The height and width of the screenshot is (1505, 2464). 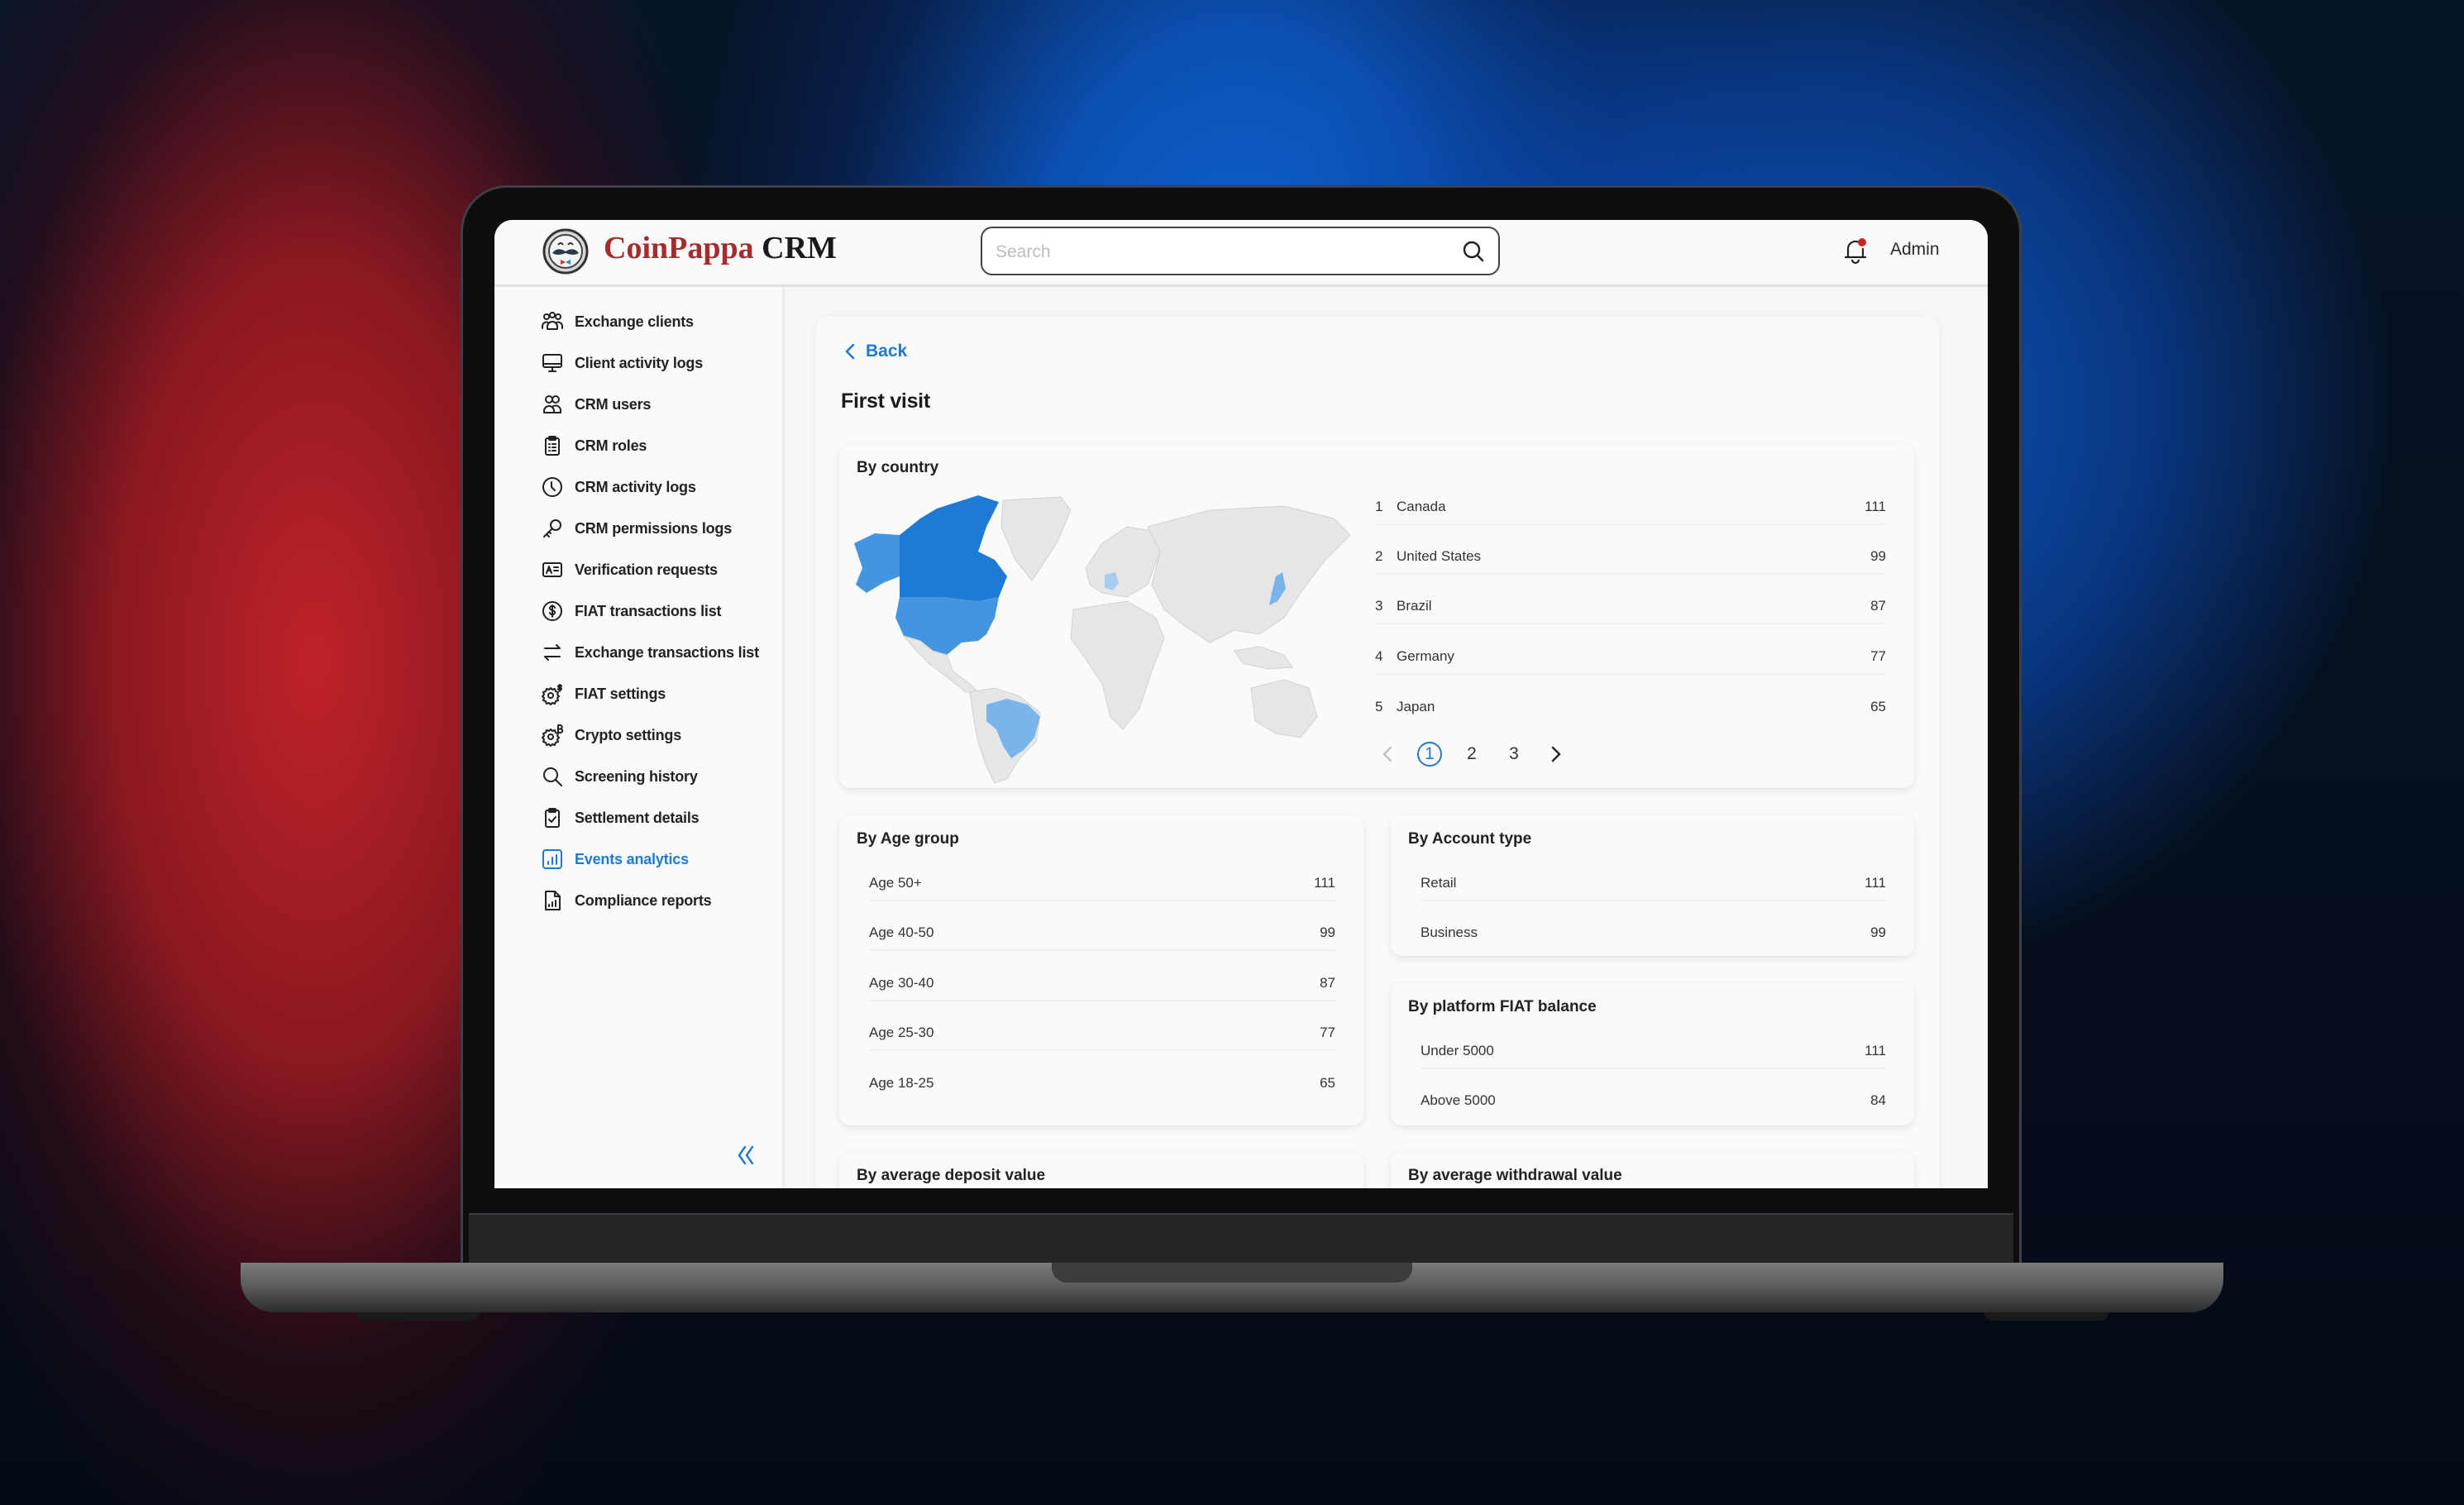 What do you see at coordinates (887, 351) in the screenshot?
I see `back-label: Back` at bounding box center [887, 351].